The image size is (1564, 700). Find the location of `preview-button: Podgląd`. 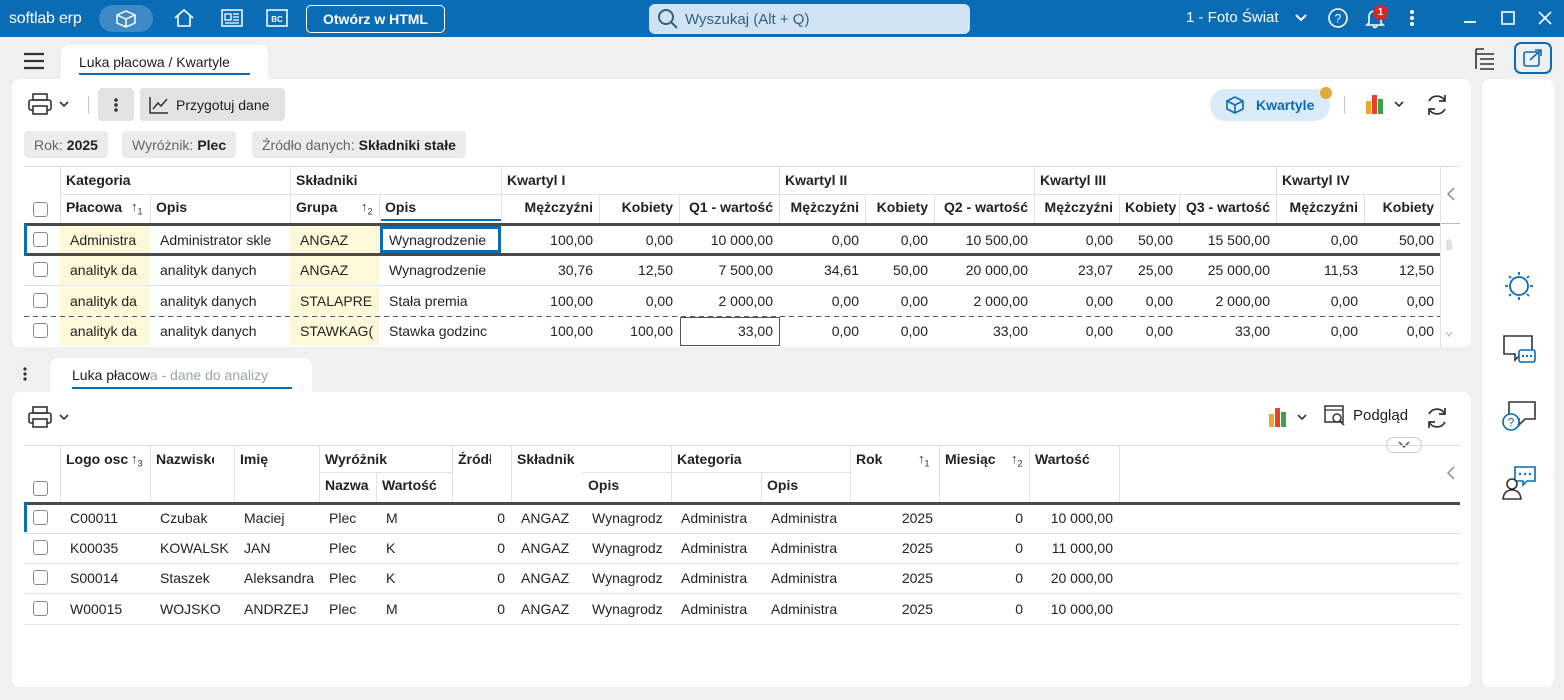

preview-button: Podgląd is located at coordinates (1365, 415).